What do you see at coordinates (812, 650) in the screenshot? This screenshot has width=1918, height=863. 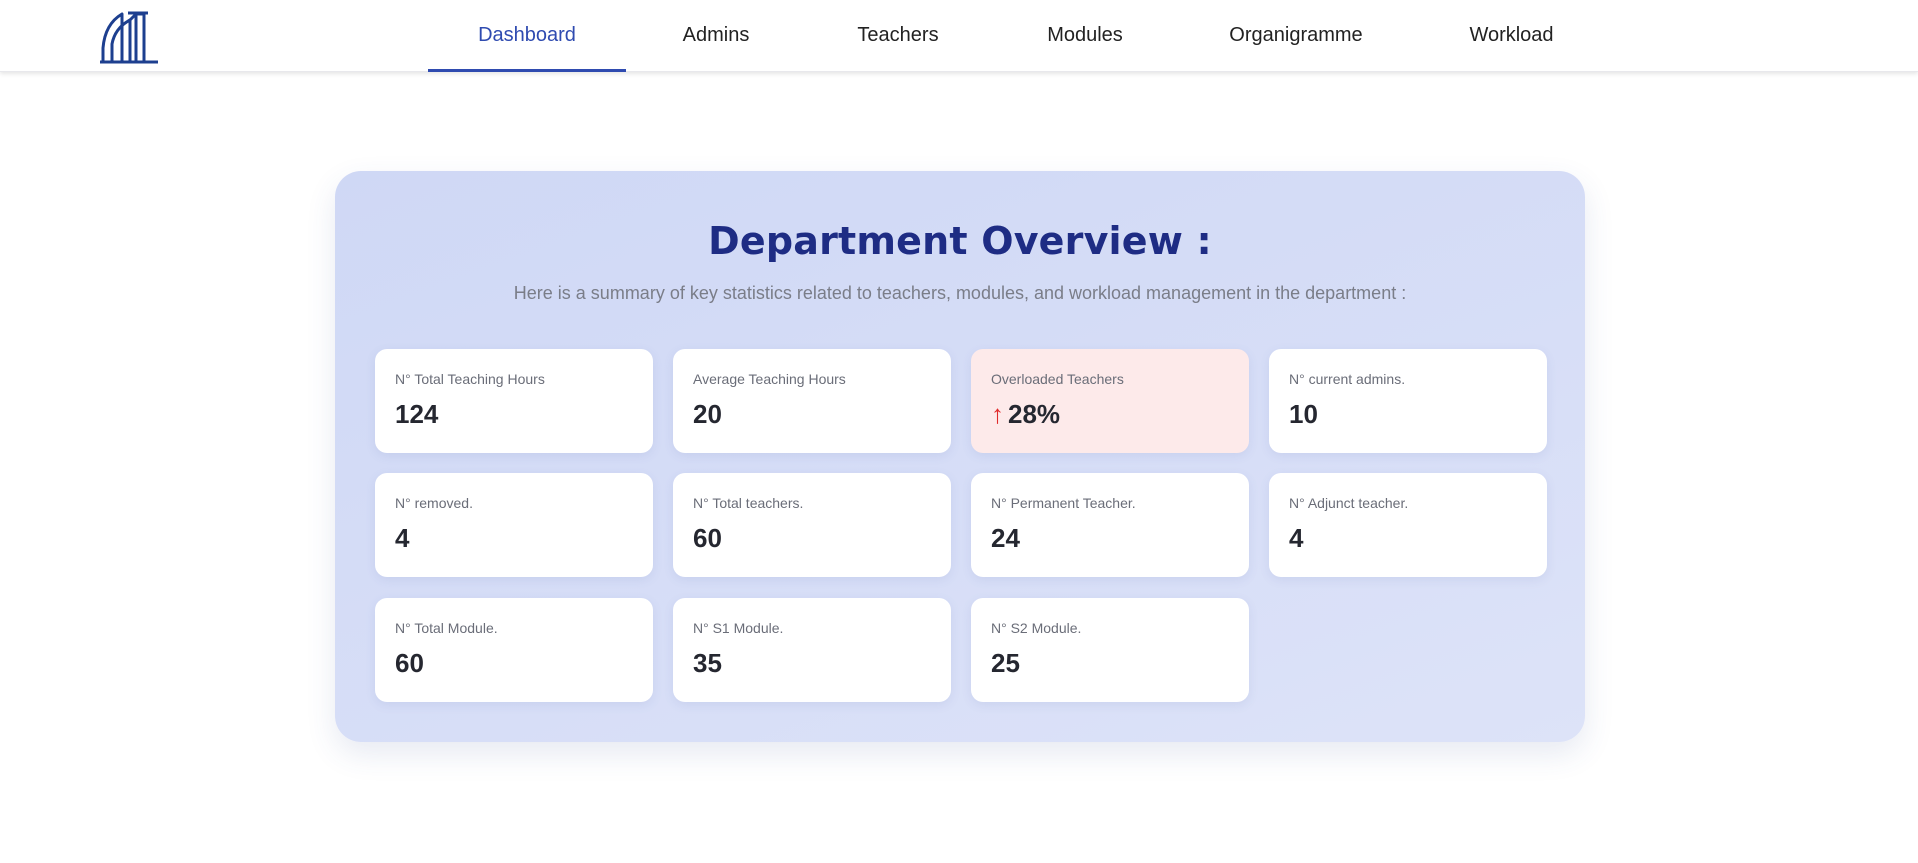 I see `stat-card-s1-modules: N° S1 Module. 35` at bounding box center [812, 650].